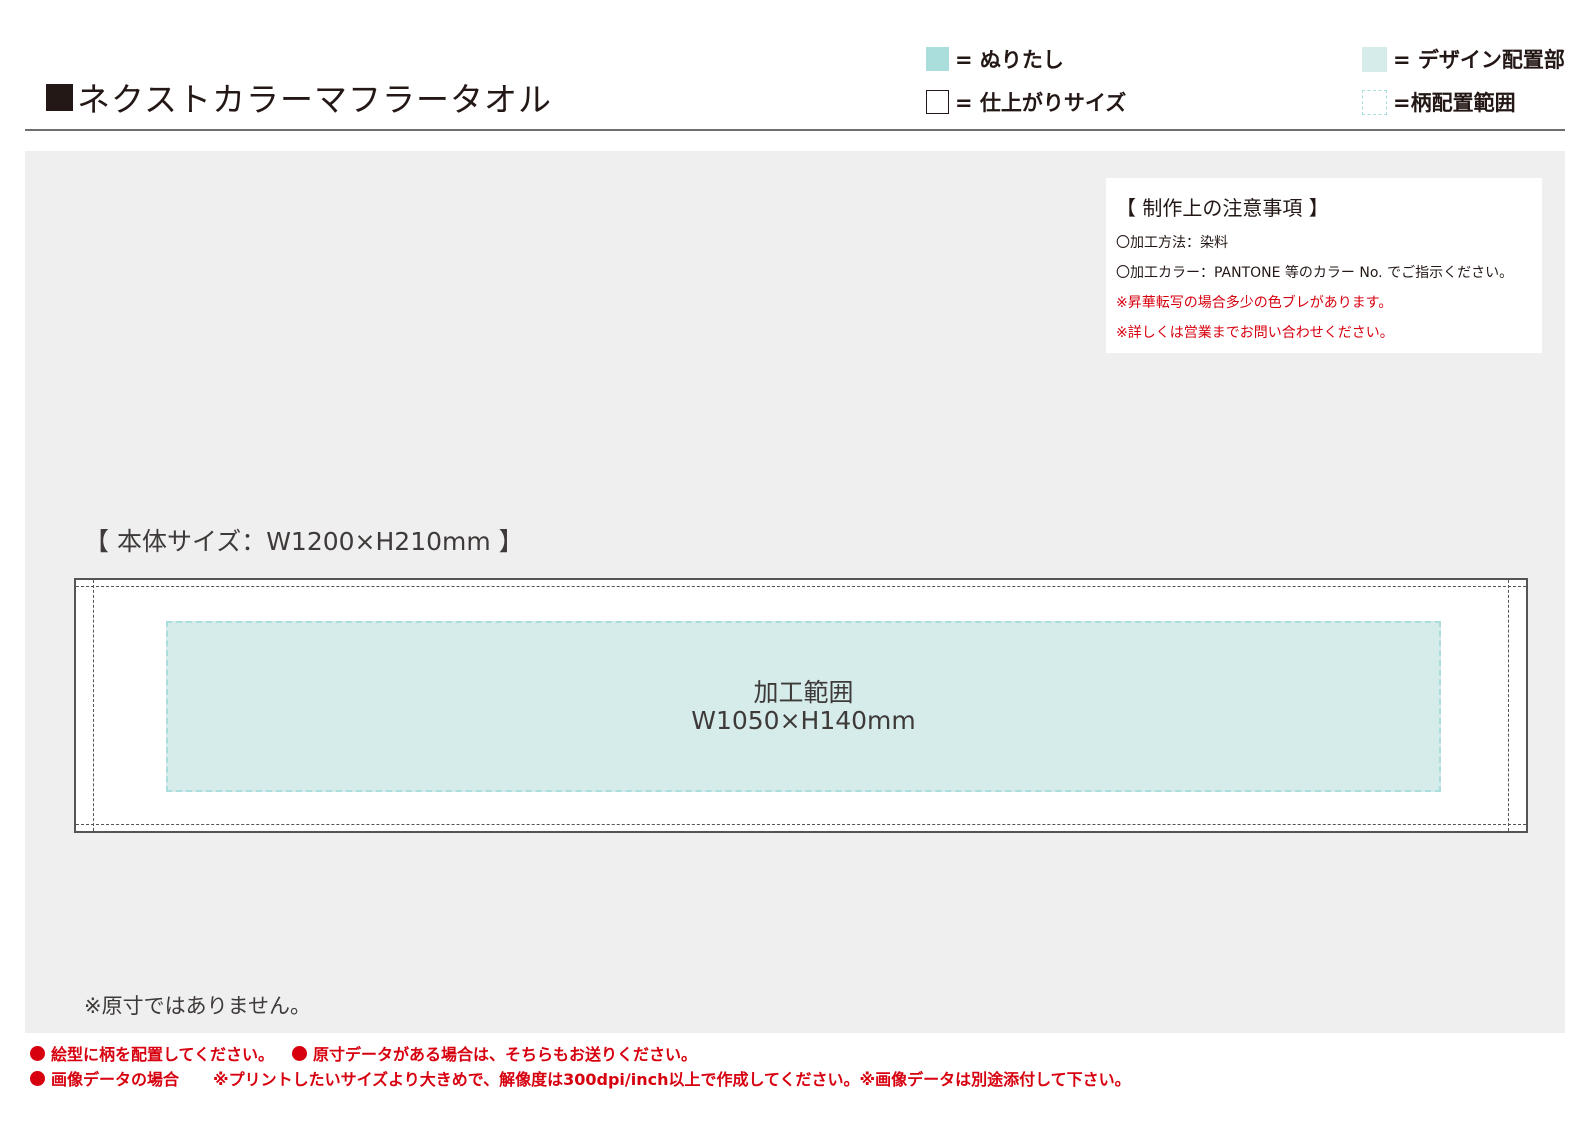  I want to click on header-divider, so click(795, 130).